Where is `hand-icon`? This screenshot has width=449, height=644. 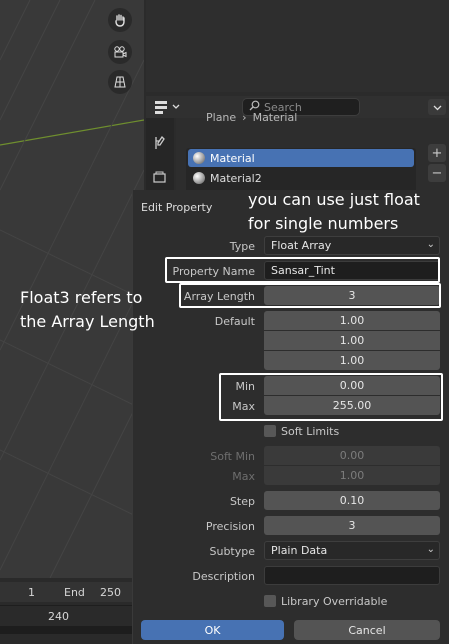 hand-icon is located at coordinates (120, 20).